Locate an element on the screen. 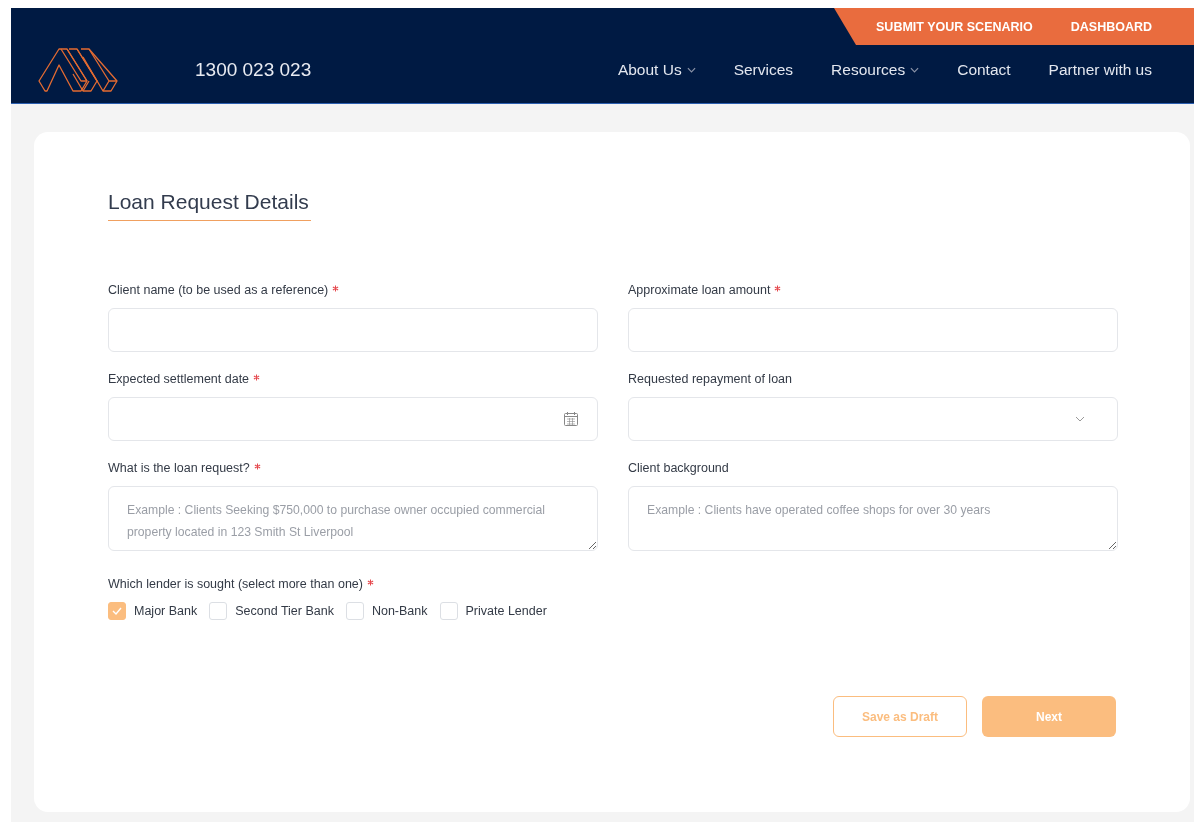  field-label: Requested repayment of loan is located at coordinates (710, 379).